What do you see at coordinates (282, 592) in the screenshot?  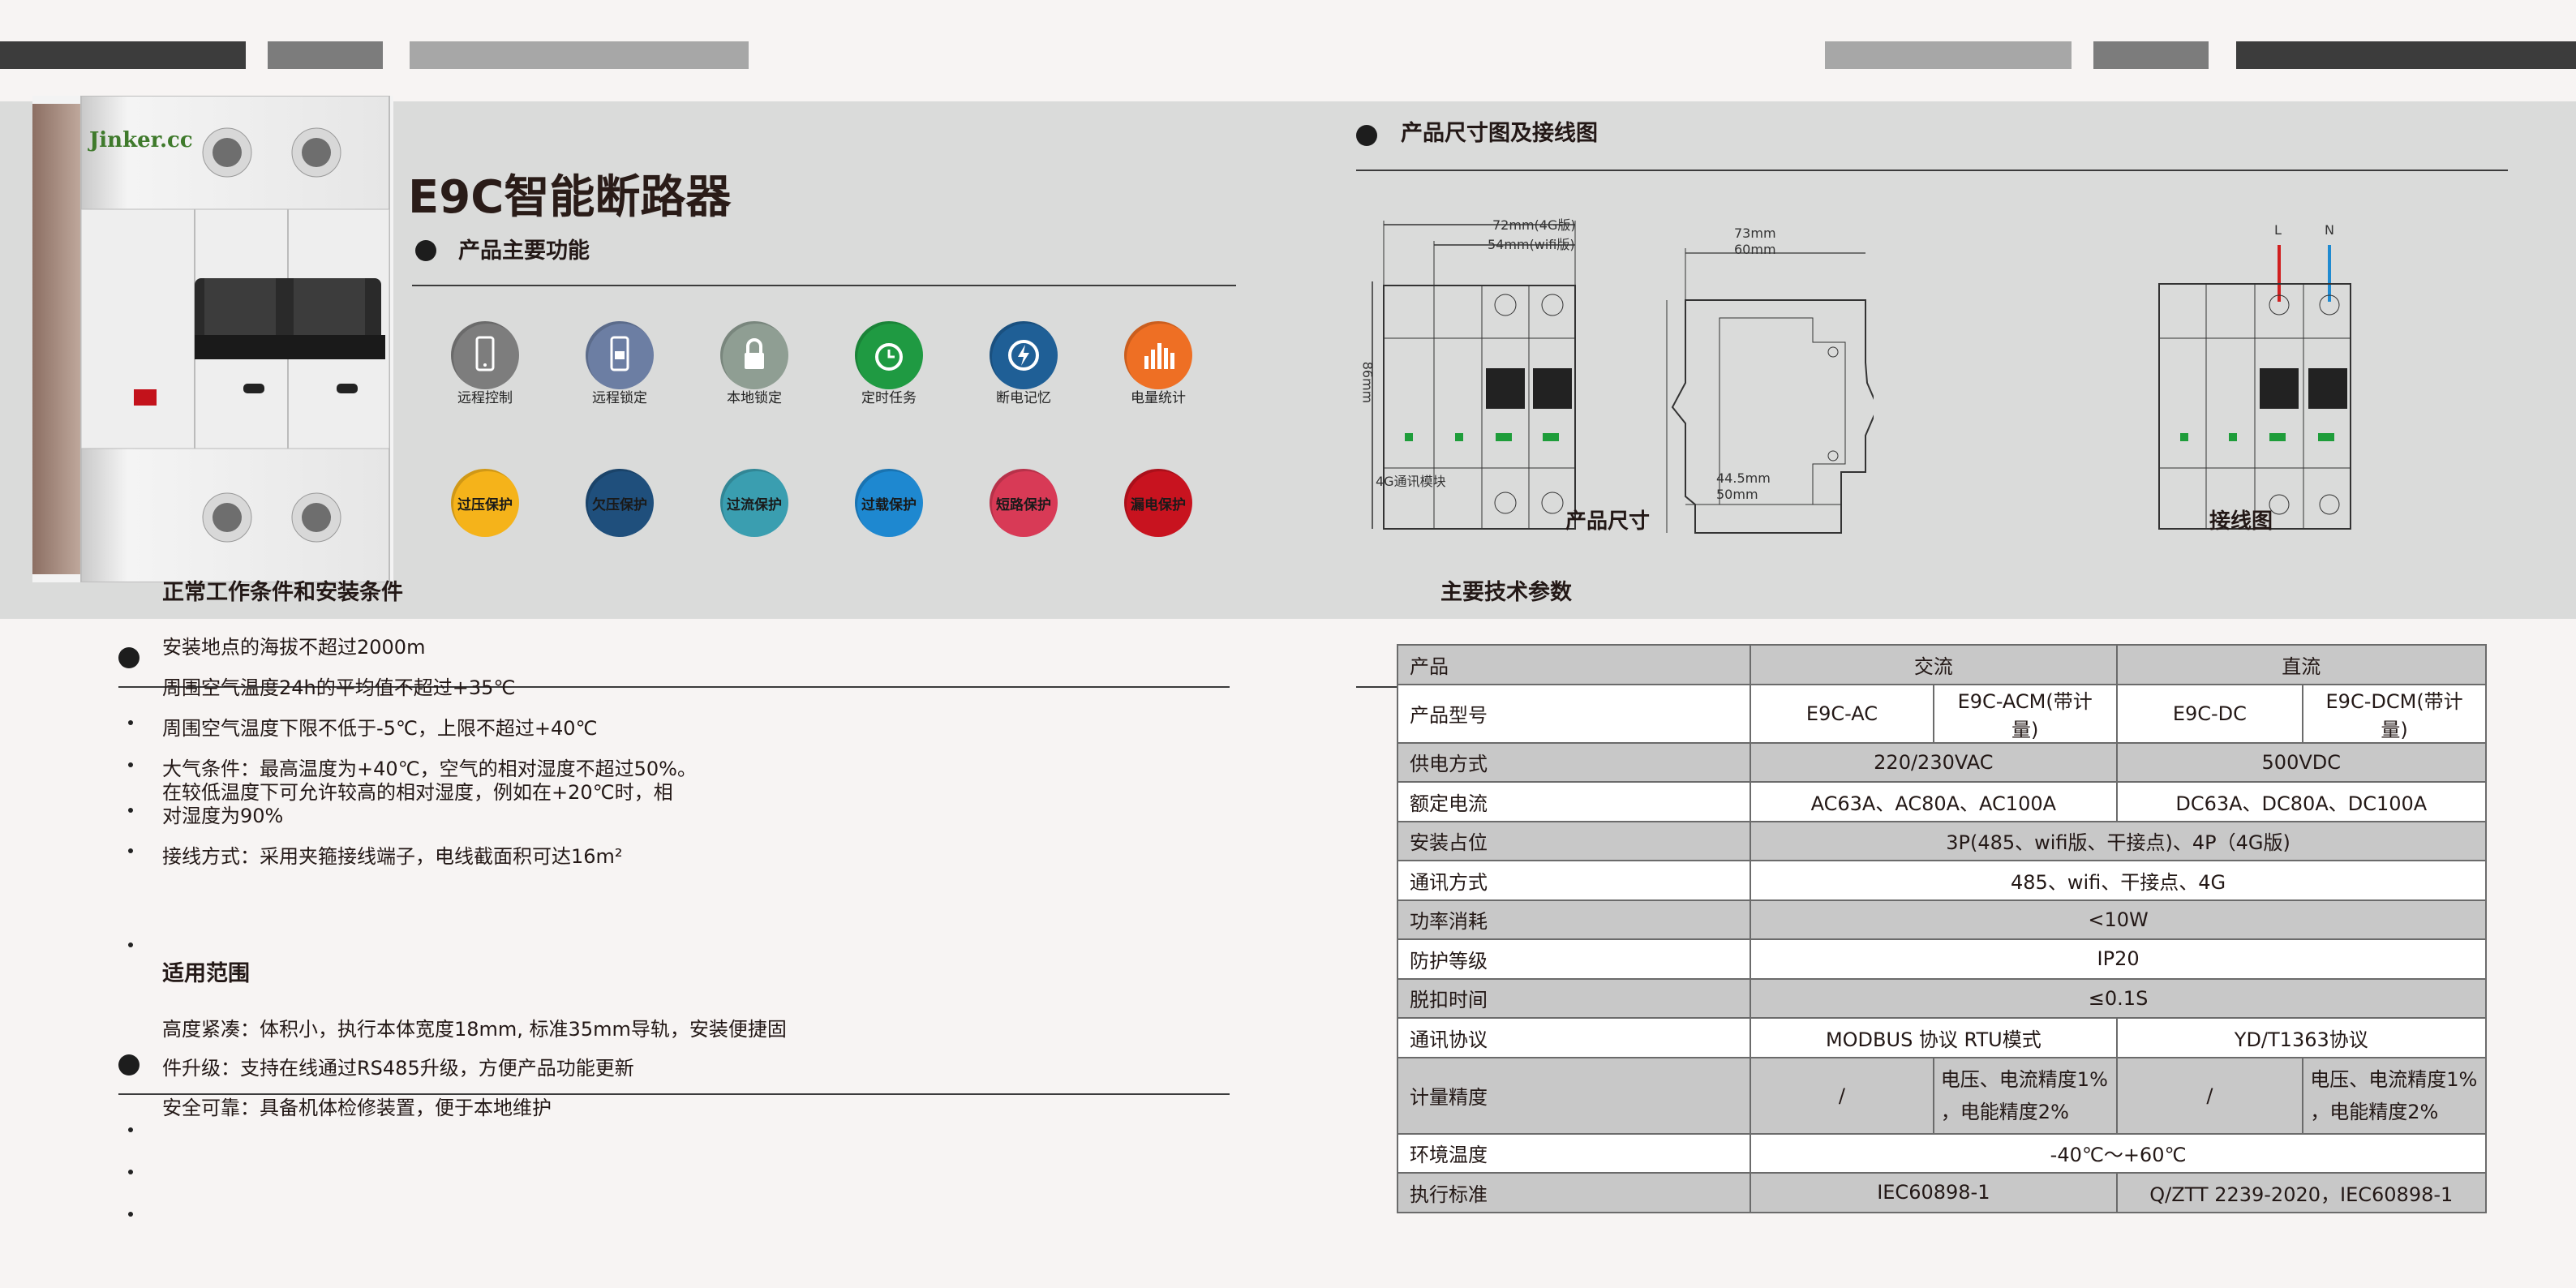 I see `section-working-conditions: 正常工作条件和安装条件` at bounding box center [282, 592].